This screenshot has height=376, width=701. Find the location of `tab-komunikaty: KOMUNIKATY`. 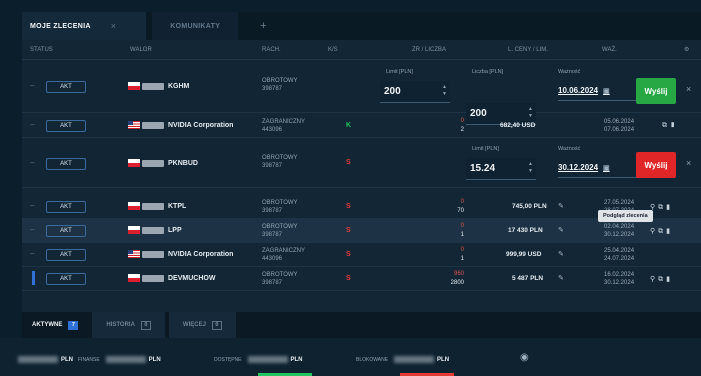

tab-komunikaty: KOMUNIKATY is located at coordinates (195, 26).